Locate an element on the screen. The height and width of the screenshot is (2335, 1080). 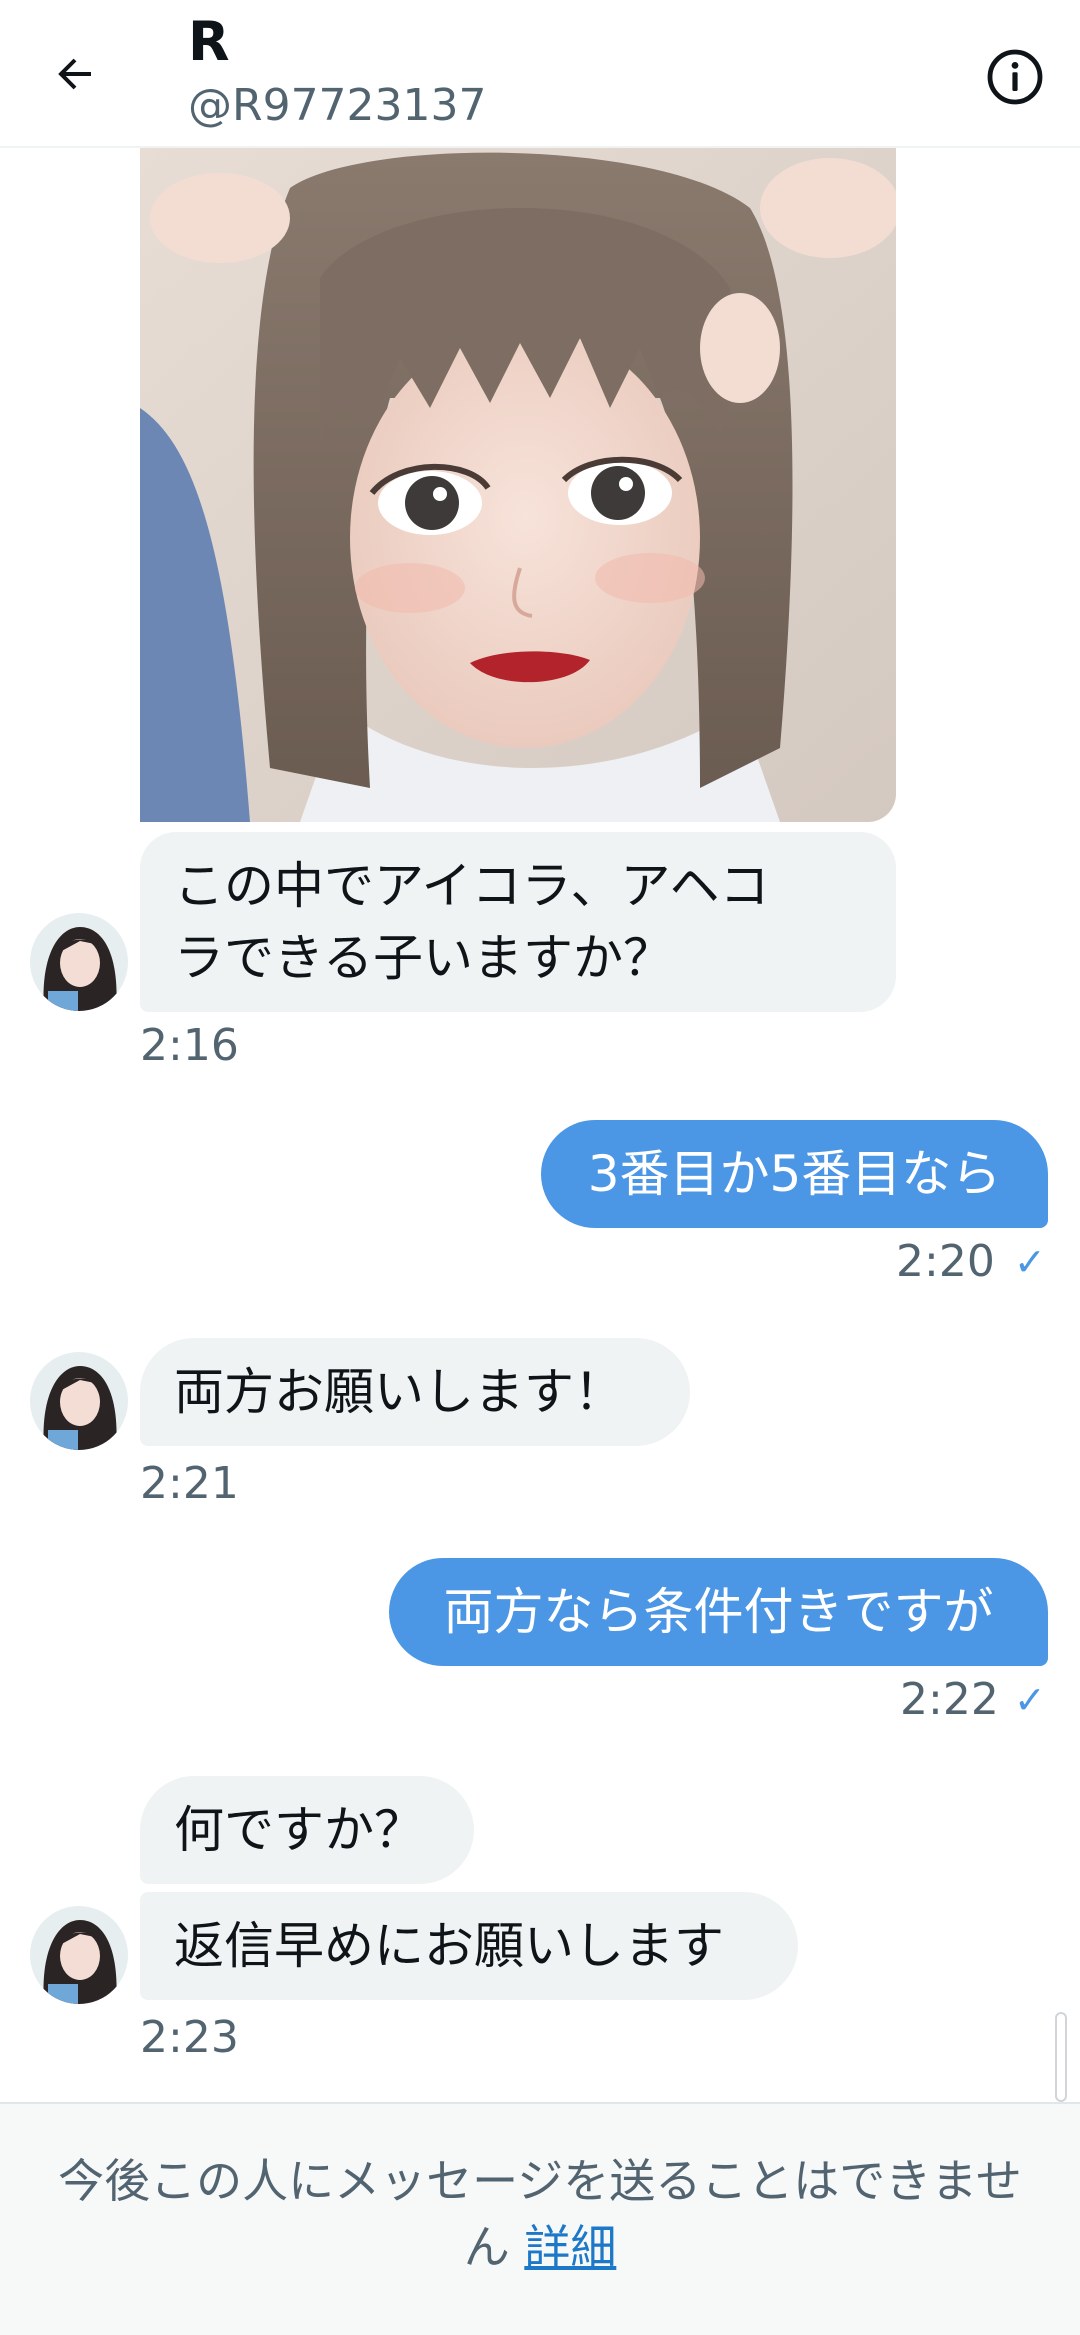
incoming-message-bubble: 返信早めにお願いします is located at coordinates (469, 1946).